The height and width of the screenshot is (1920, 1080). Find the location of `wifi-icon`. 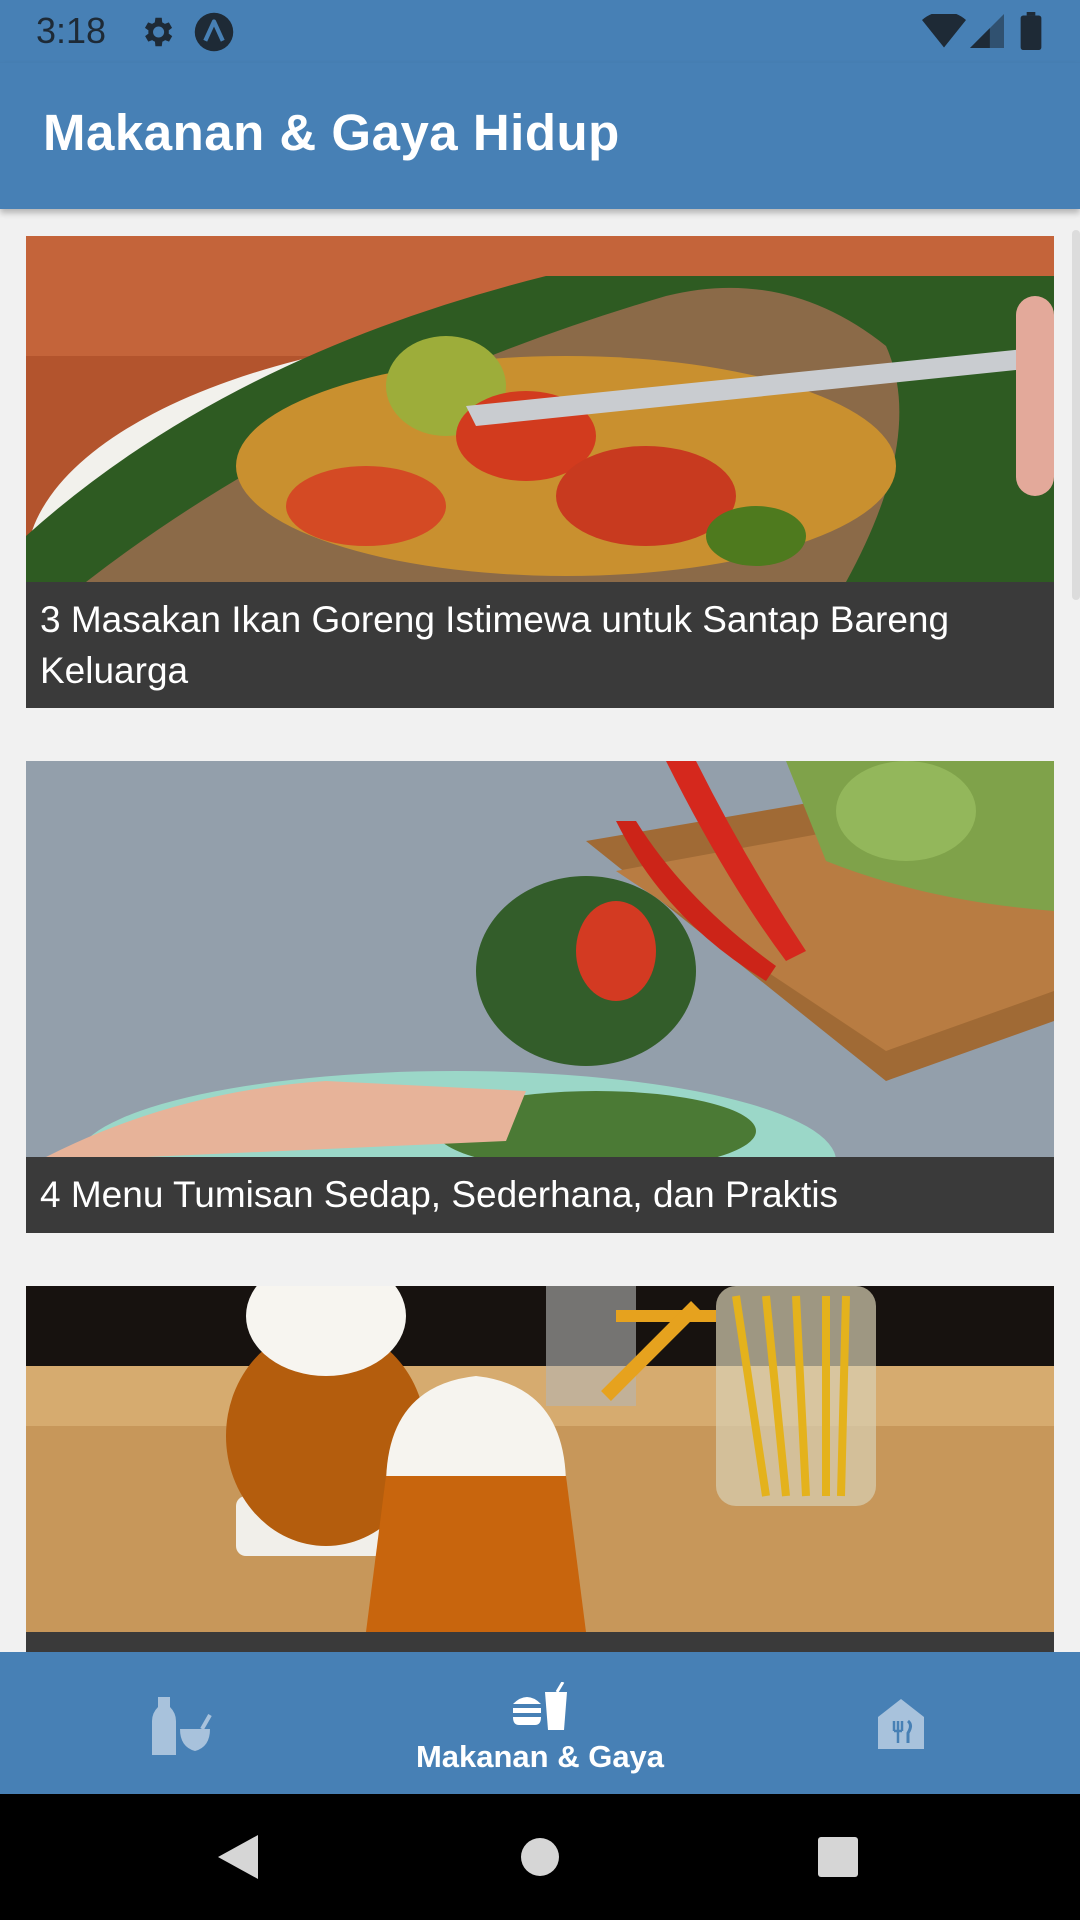

wifi-icon is located at coordinates (944, 31).